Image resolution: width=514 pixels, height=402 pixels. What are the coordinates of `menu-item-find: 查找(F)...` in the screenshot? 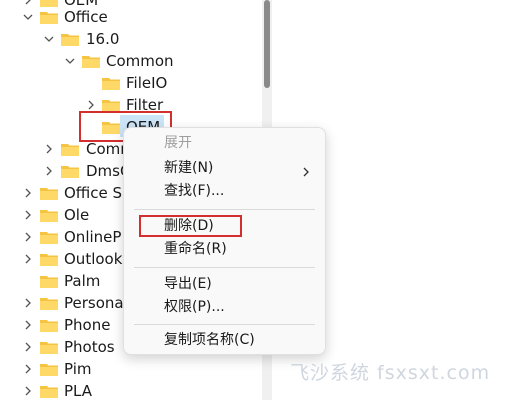 It's located at (194, 191).